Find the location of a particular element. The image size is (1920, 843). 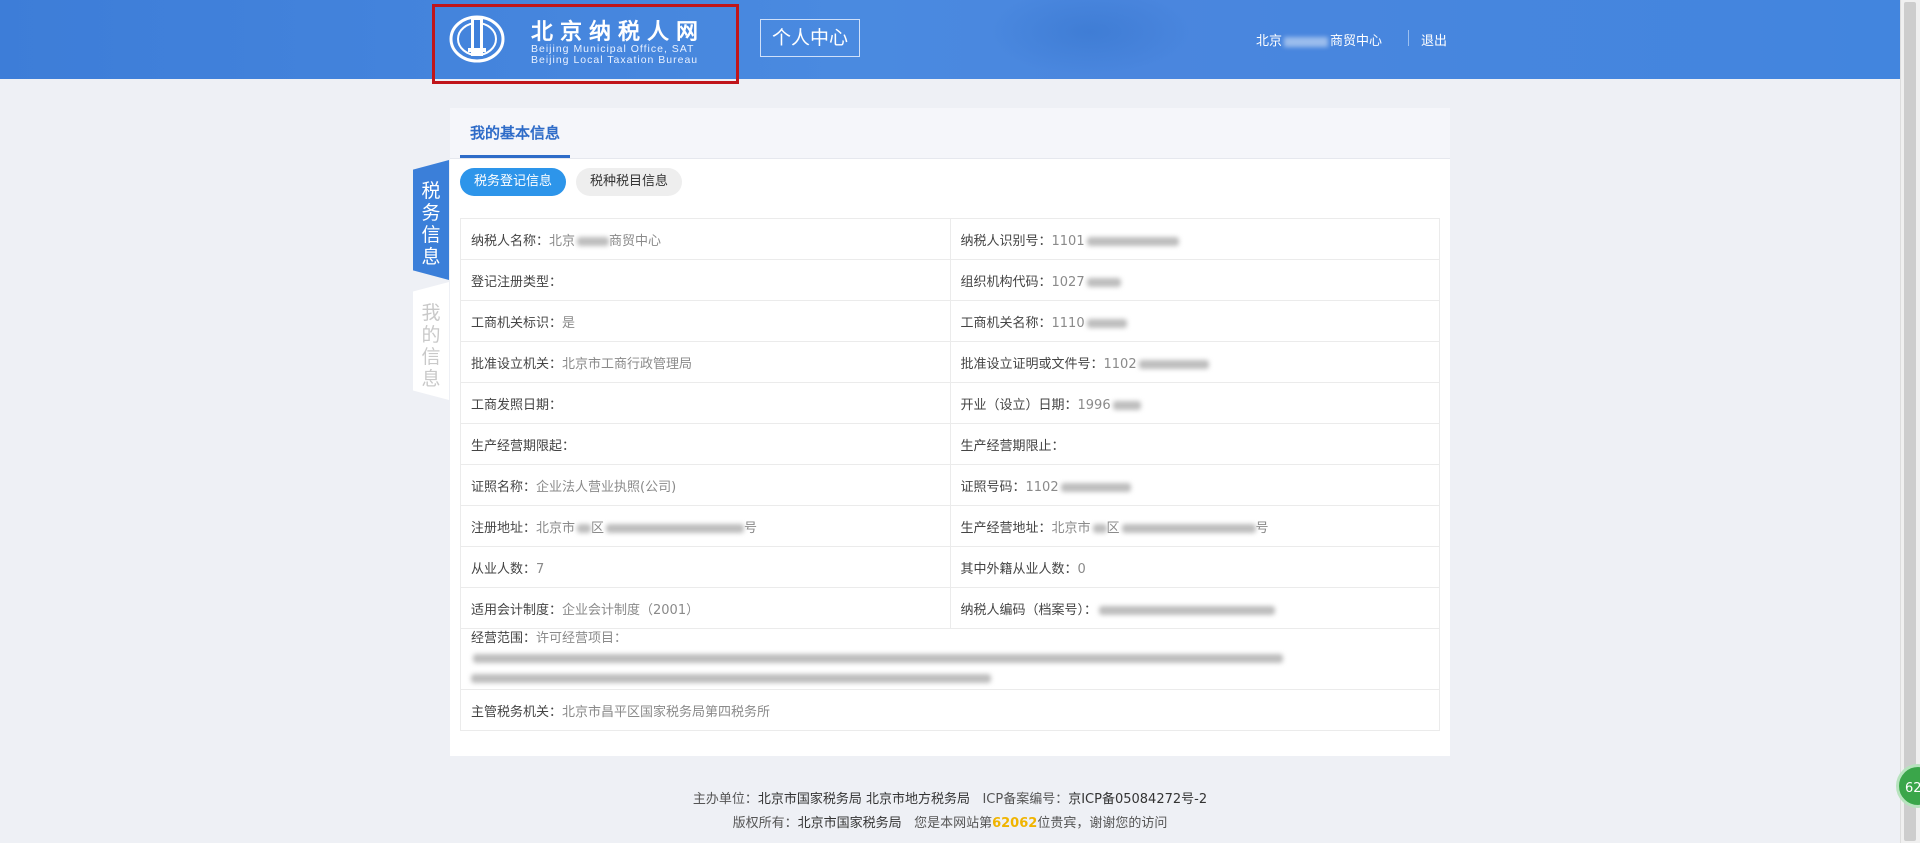

footer-icp: 京ICP备05084272号-2 is located at coordinates (1137, 799).